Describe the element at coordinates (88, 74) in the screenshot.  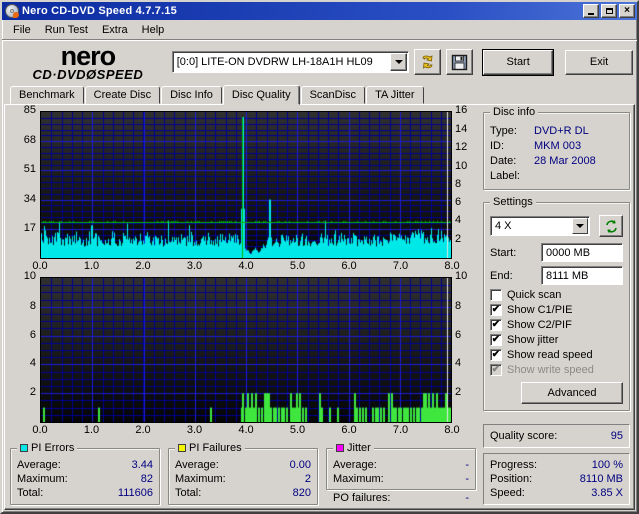
I see `cd-dvd-speed-wordmark: CD·DVDØSPEED` at that location.